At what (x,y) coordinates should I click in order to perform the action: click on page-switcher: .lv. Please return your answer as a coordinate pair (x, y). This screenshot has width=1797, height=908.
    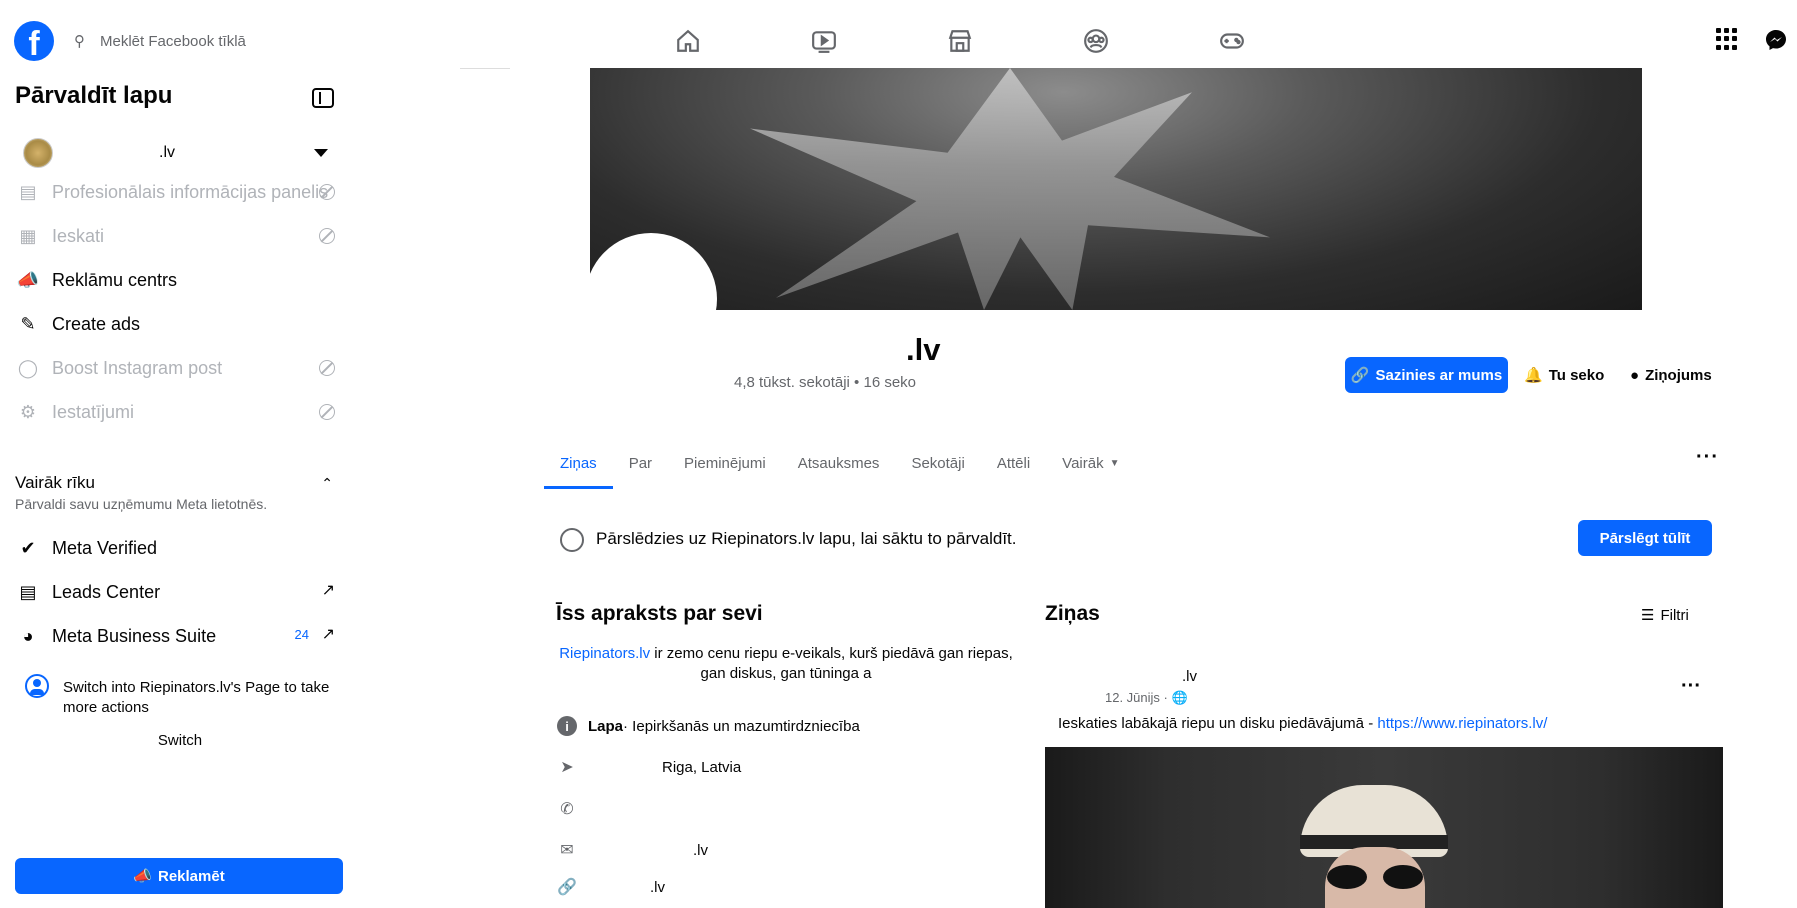
    Looking at the image, I should click on (177, 153).